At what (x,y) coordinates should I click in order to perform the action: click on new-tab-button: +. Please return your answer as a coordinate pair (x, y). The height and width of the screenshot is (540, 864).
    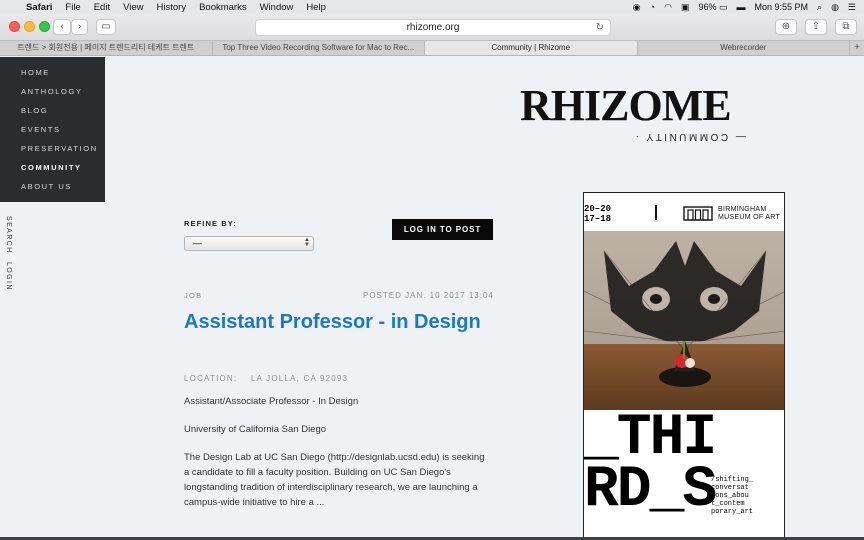
    Looking at the image, I should click on (857, 48).